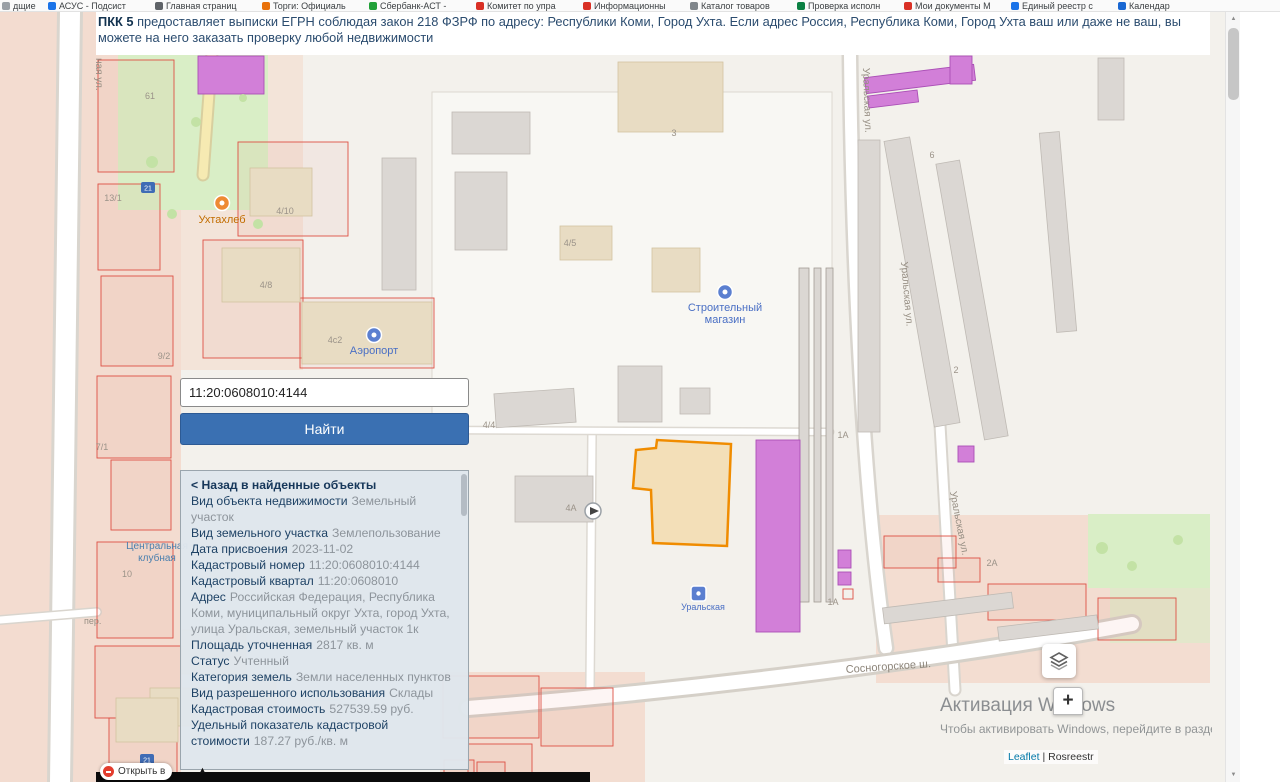 The width and height of the screenshot is (1280, 782). I want to click on map-attribution: Leaflet | Rosreestr, so click(1051, 757).